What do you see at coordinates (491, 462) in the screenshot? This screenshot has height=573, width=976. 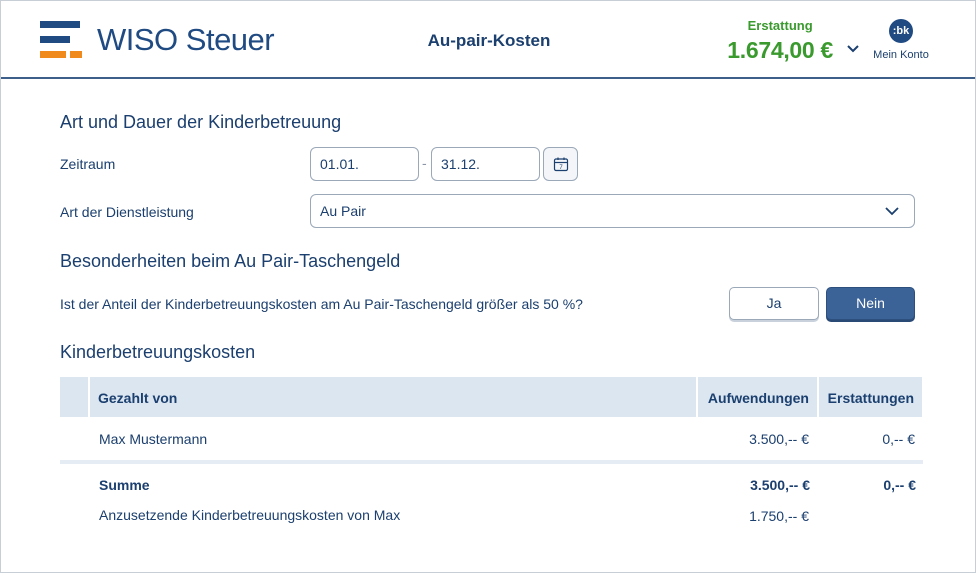 I see `table-divider` at bounding box center [491, 462].